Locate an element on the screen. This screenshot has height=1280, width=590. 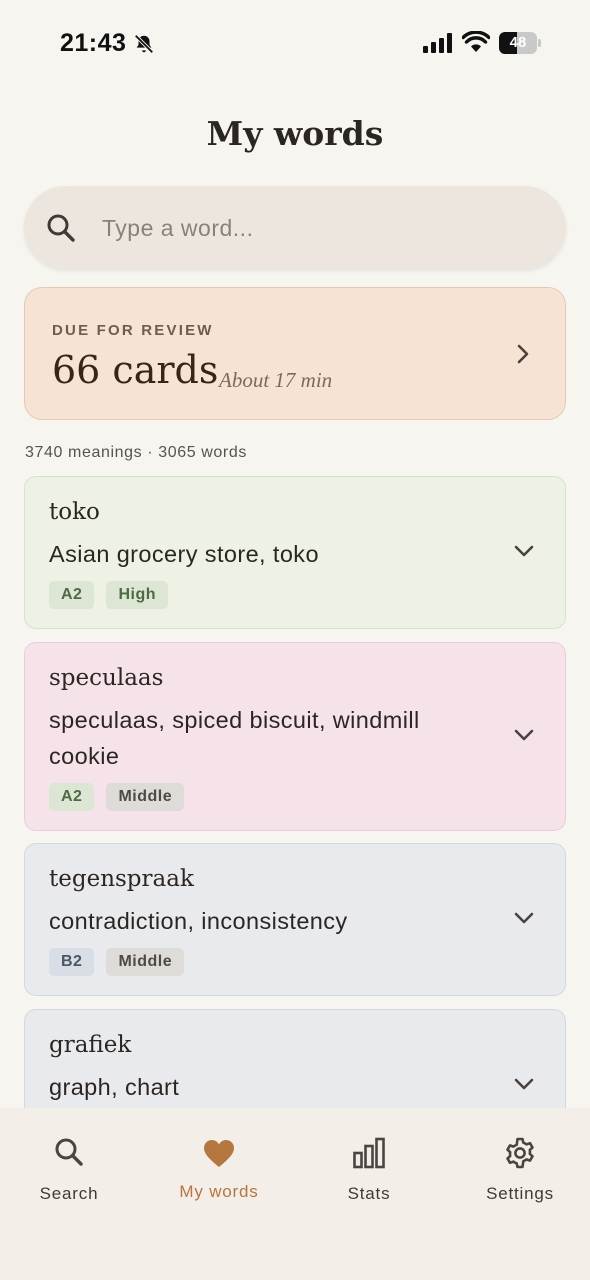
word-meaning: contradiction, inconsistency is located at coordinates (198, 921).